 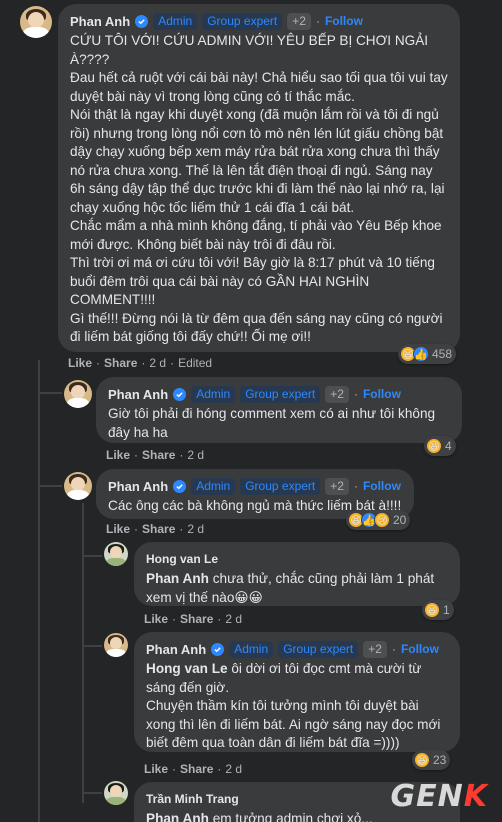 I want to click on reaction-summary: 😆 1, so click(x=438, y=610).